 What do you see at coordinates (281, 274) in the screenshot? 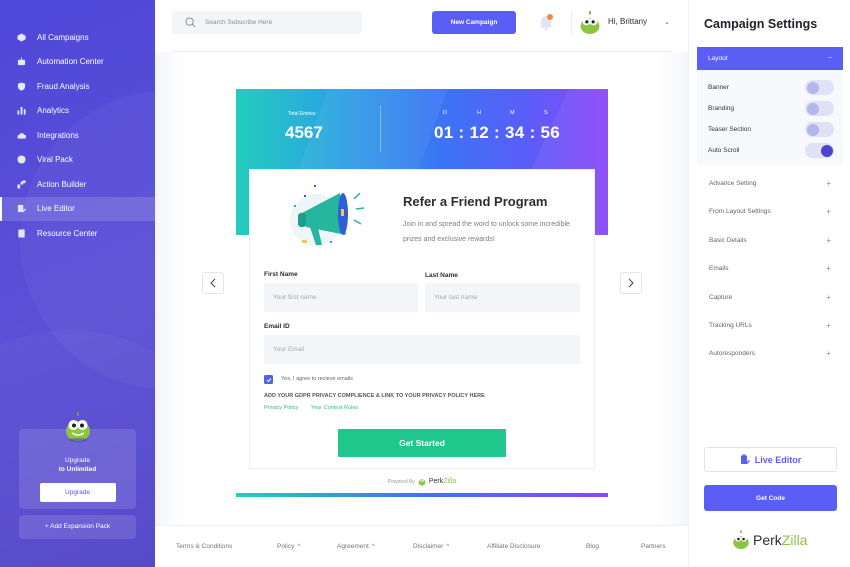
I see `first-name-label: First Name` at bounding box center [281, 274].